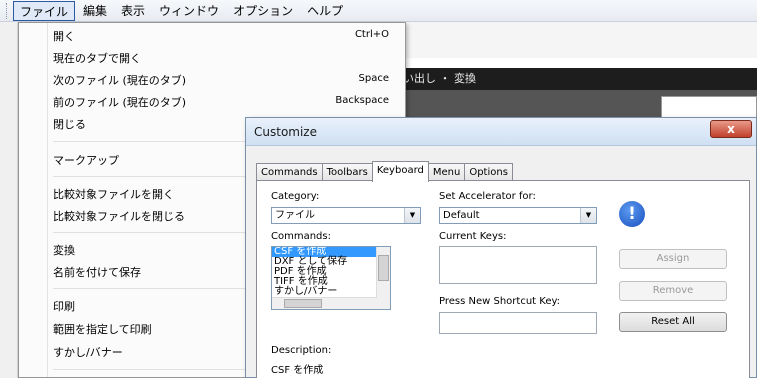  I want to click on tab-commands: Commands, so click(289, 172).